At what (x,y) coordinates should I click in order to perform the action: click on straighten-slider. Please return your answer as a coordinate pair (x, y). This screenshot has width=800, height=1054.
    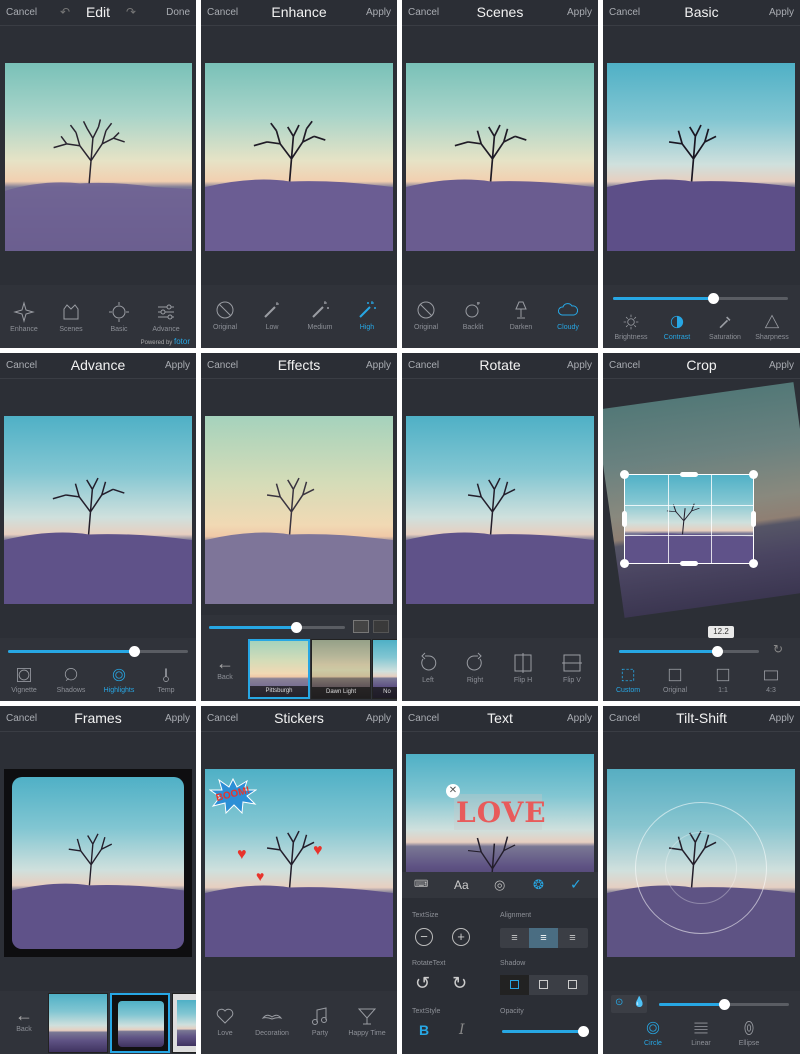
    Looking at the image, I should click on (689, 651).